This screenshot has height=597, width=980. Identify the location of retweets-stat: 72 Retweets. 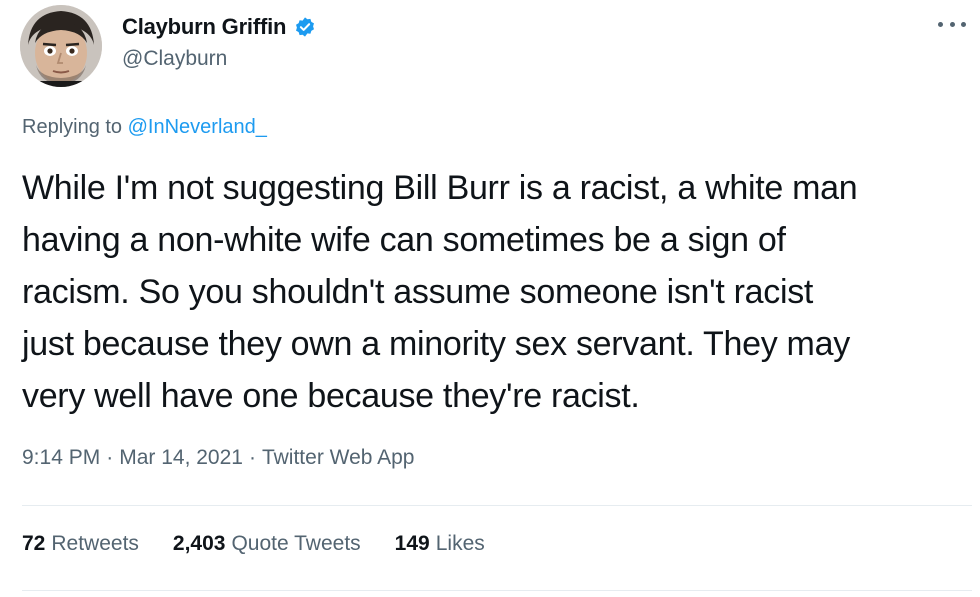
(80, 544).